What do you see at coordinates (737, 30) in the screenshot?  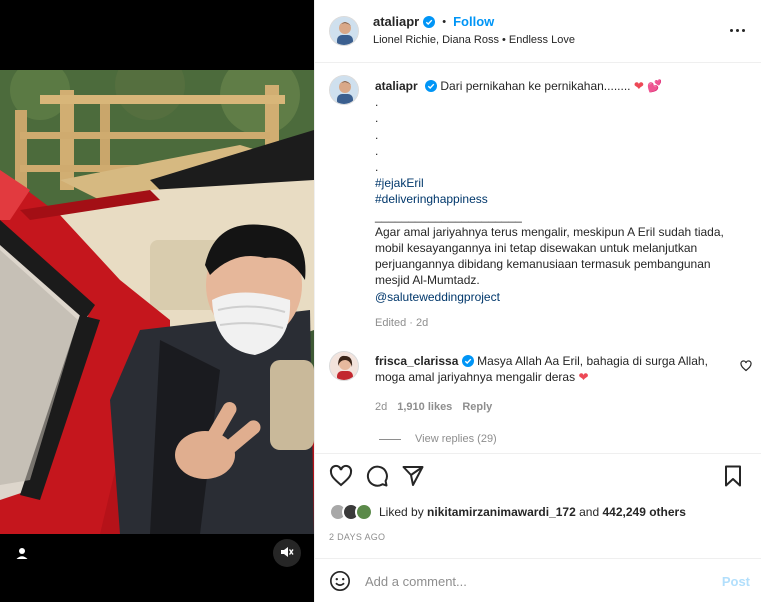 I see `more-options-button` at bounding box center [737, 30].